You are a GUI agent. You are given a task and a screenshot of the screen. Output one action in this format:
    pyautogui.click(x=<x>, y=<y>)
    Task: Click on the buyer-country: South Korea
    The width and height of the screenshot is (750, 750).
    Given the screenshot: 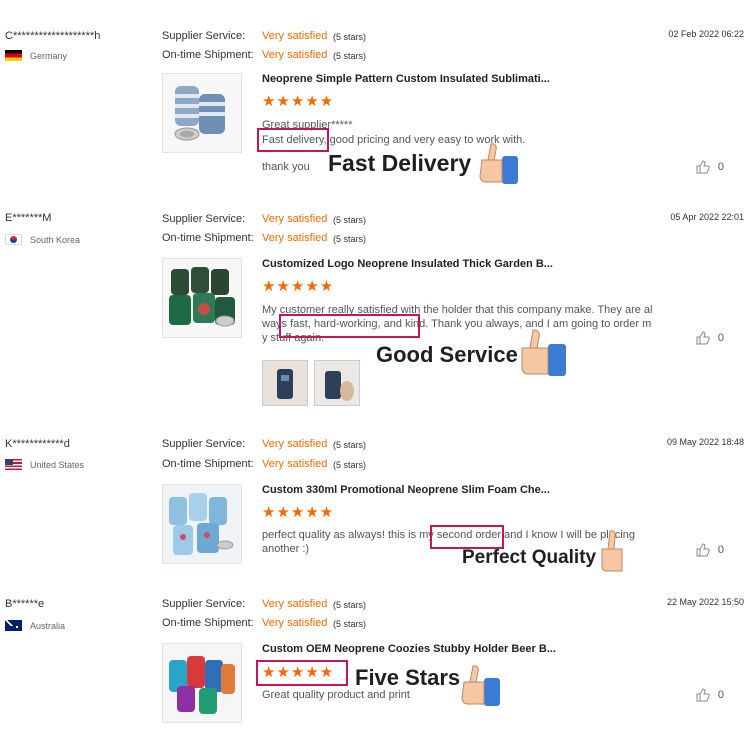 What is the action you would take?
    pyautogui.click(x=42, y=239)
    